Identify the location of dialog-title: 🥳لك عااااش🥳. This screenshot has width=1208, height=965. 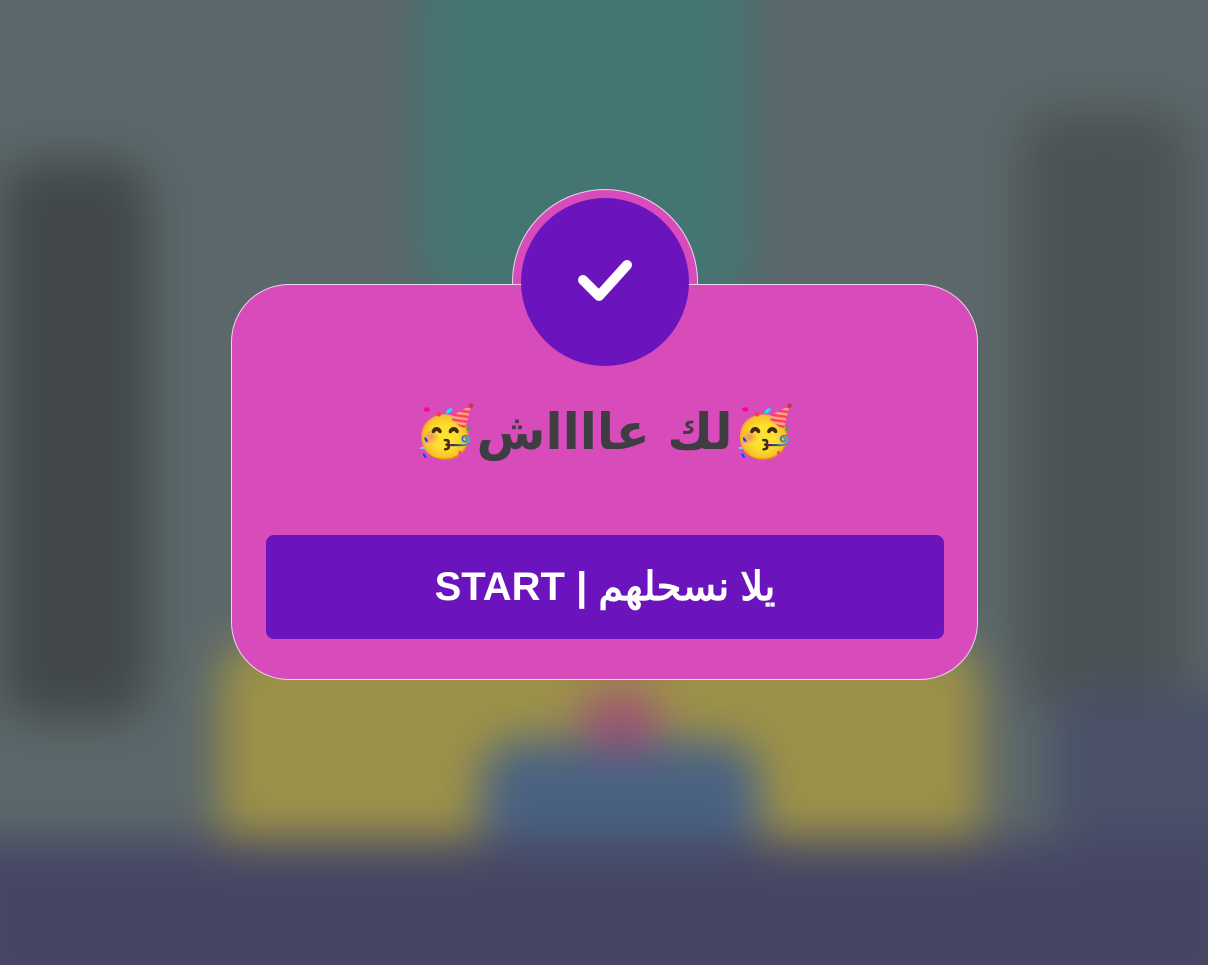
(604, 432).